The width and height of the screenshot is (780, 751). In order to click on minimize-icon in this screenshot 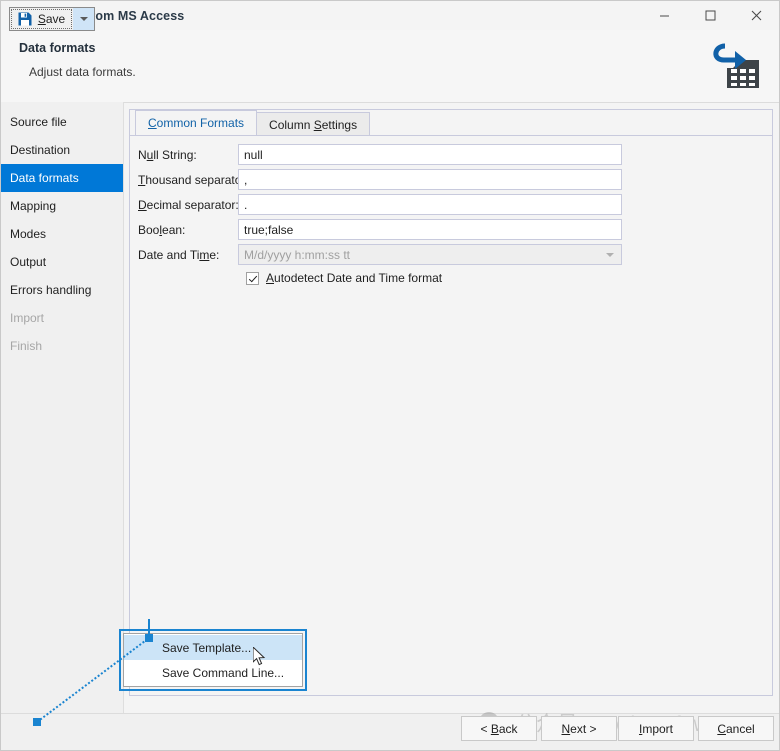, I will do `click(664, 16)`.